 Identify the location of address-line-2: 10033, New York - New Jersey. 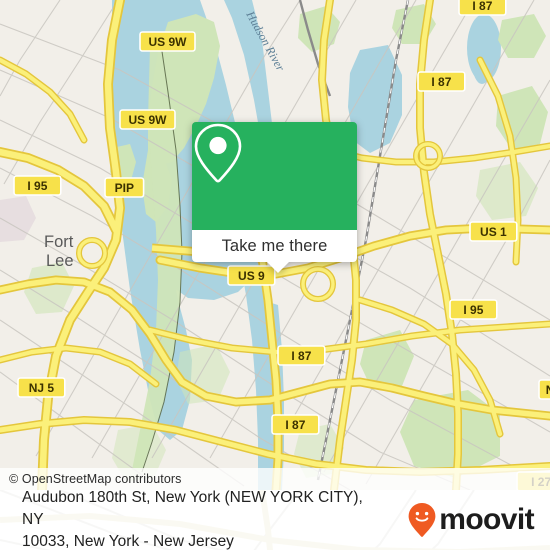
(128, 541).